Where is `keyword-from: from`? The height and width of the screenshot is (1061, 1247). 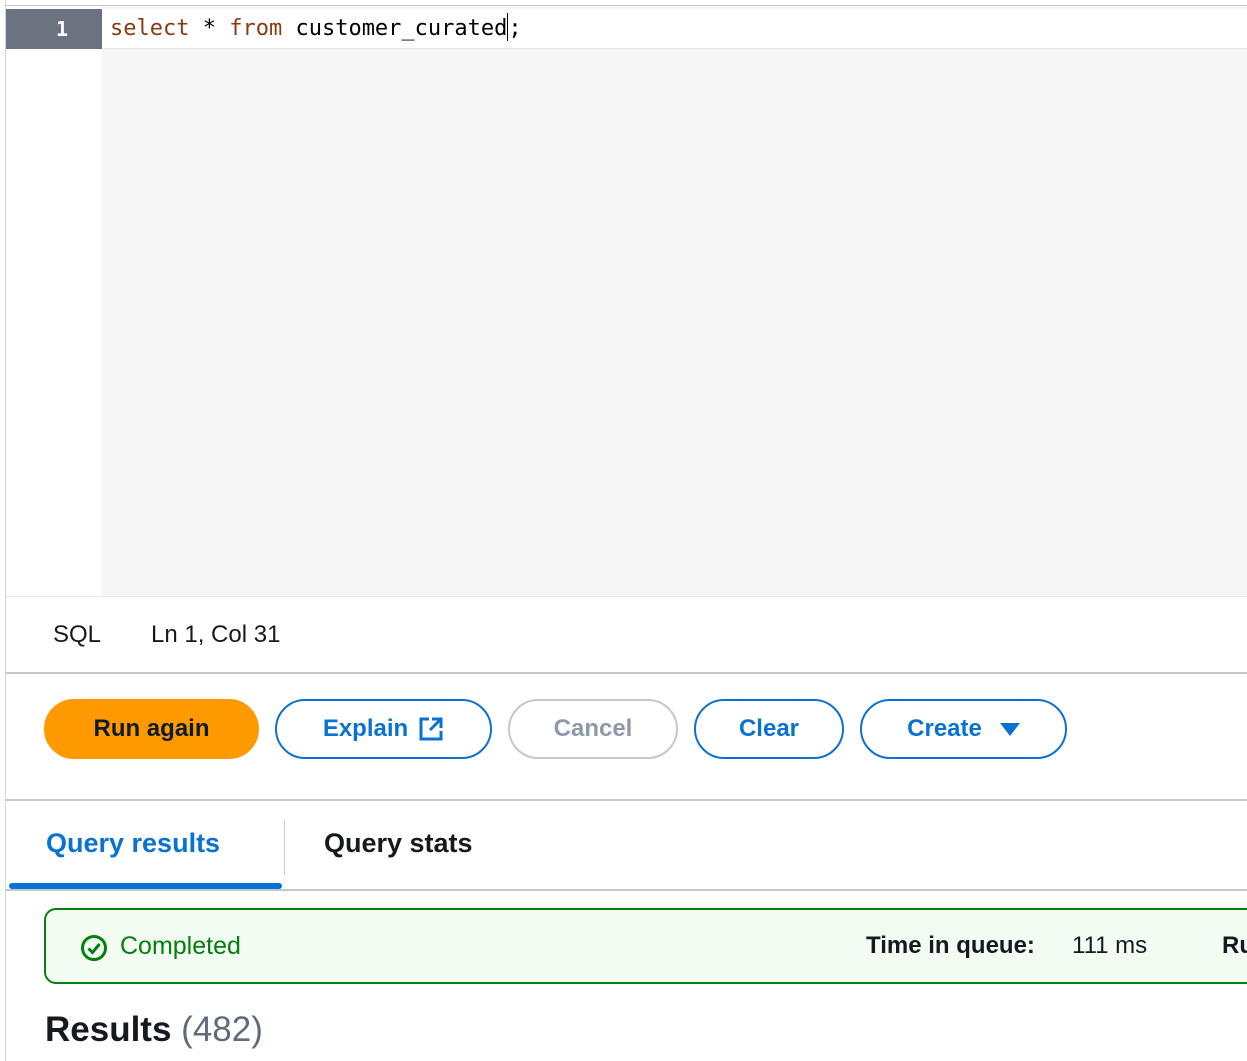
keyword-from: from is located at coordinates (256, 28).